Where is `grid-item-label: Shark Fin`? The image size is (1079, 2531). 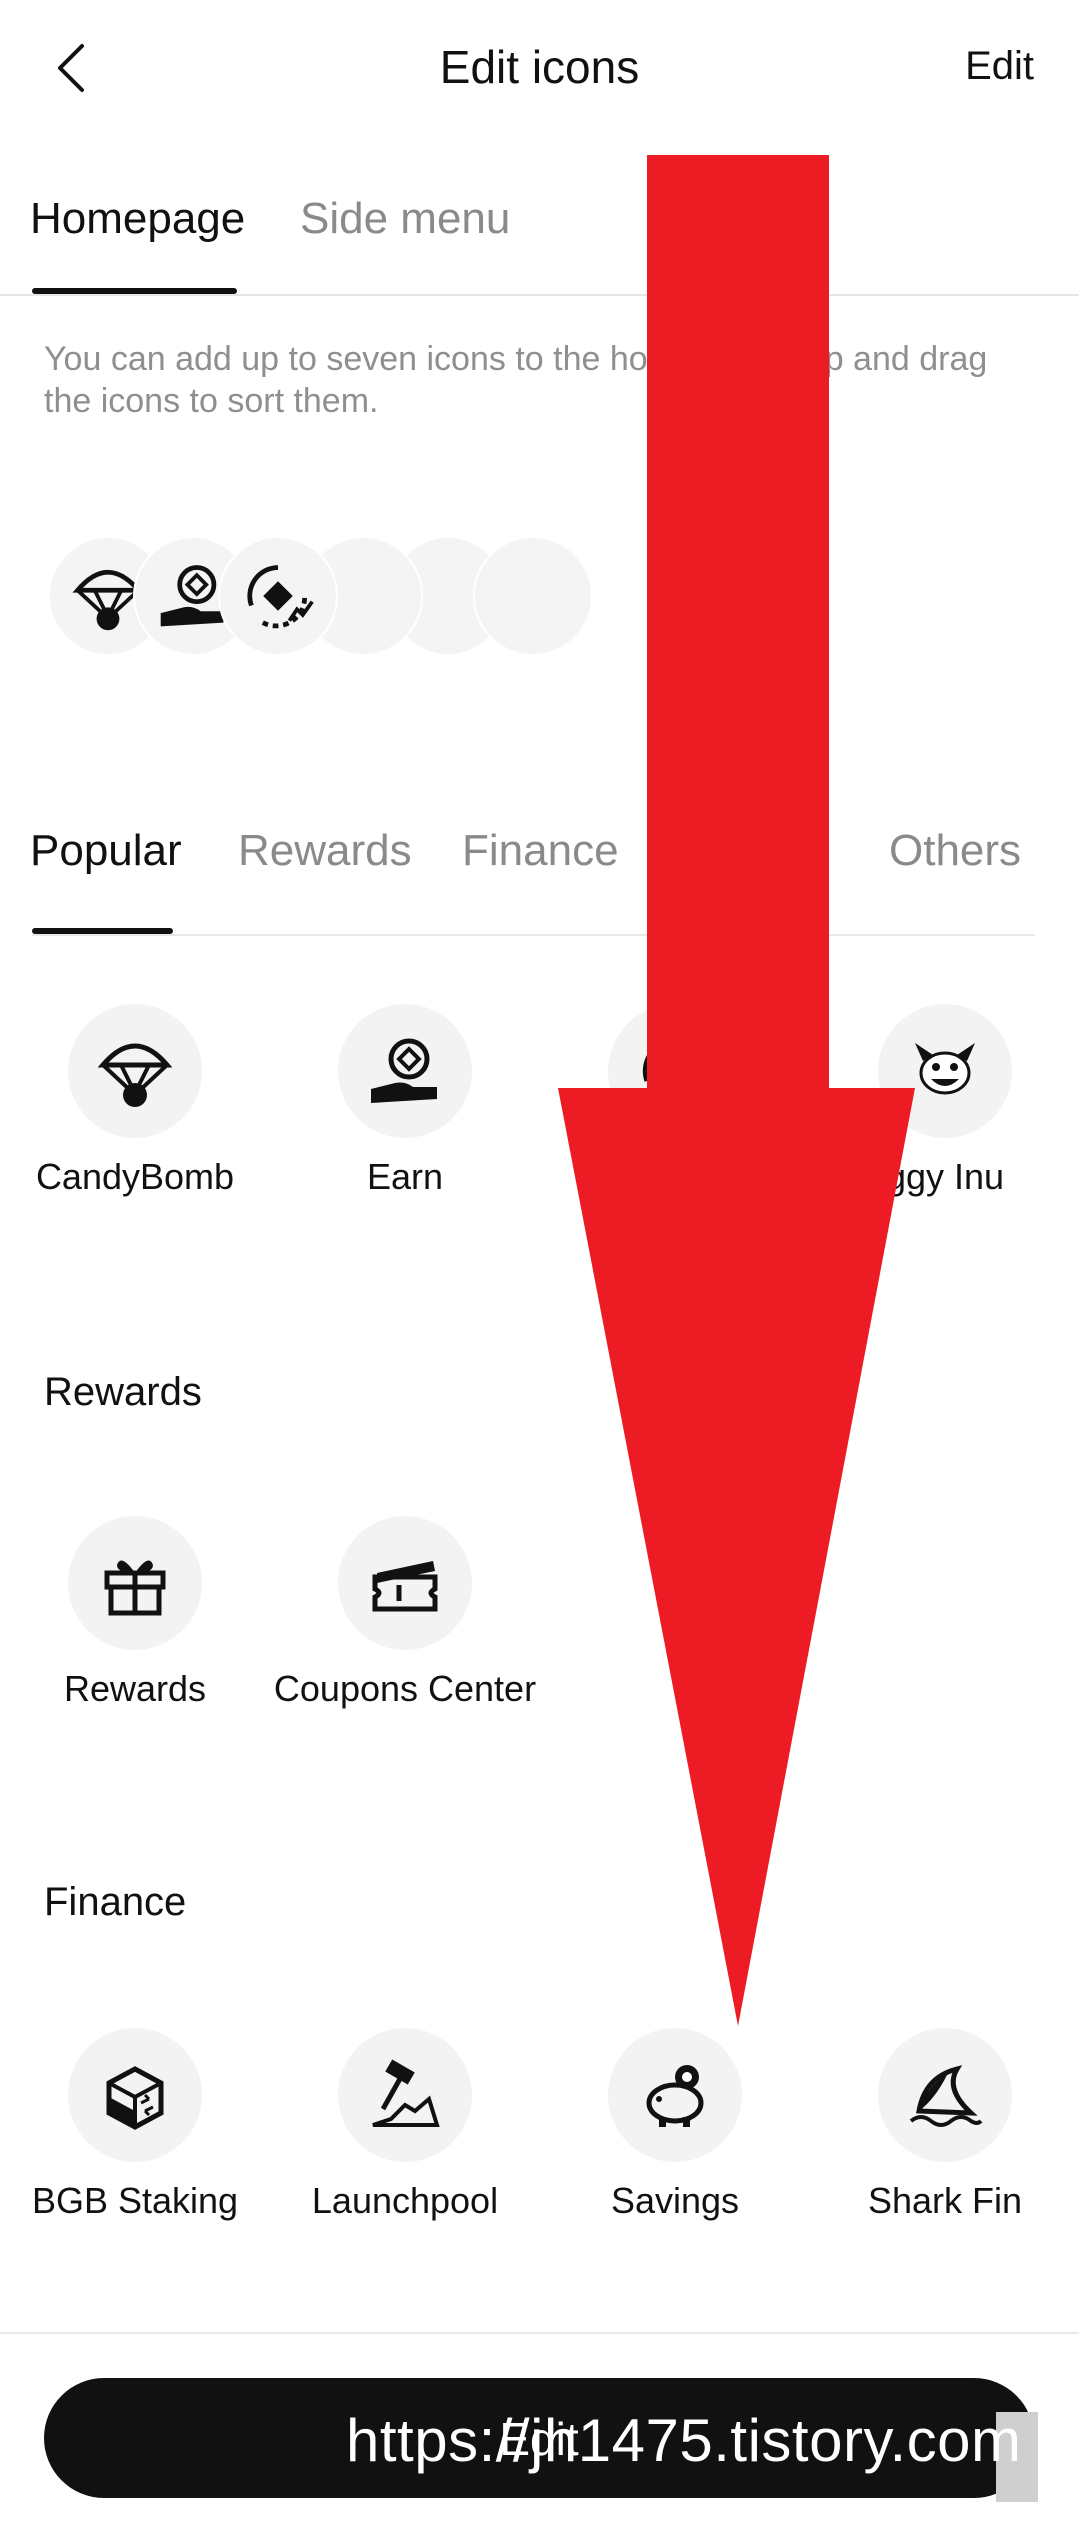 grid-item-label: Shark Fin is located at coordinates (945, 2200).